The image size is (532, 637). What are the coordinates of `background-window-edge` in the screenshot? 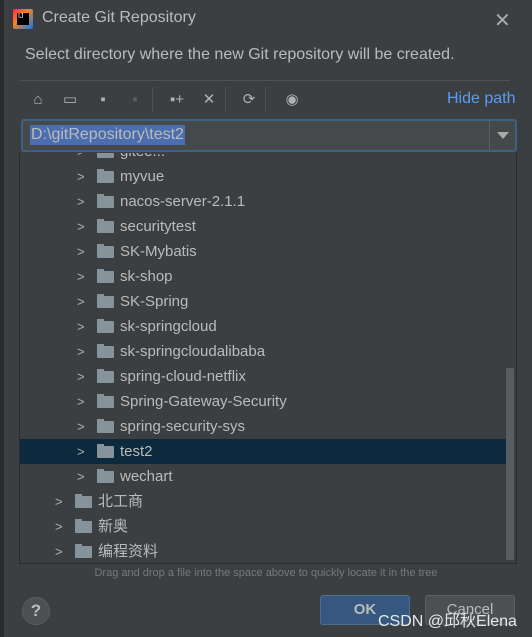 It's located at (2, 318).